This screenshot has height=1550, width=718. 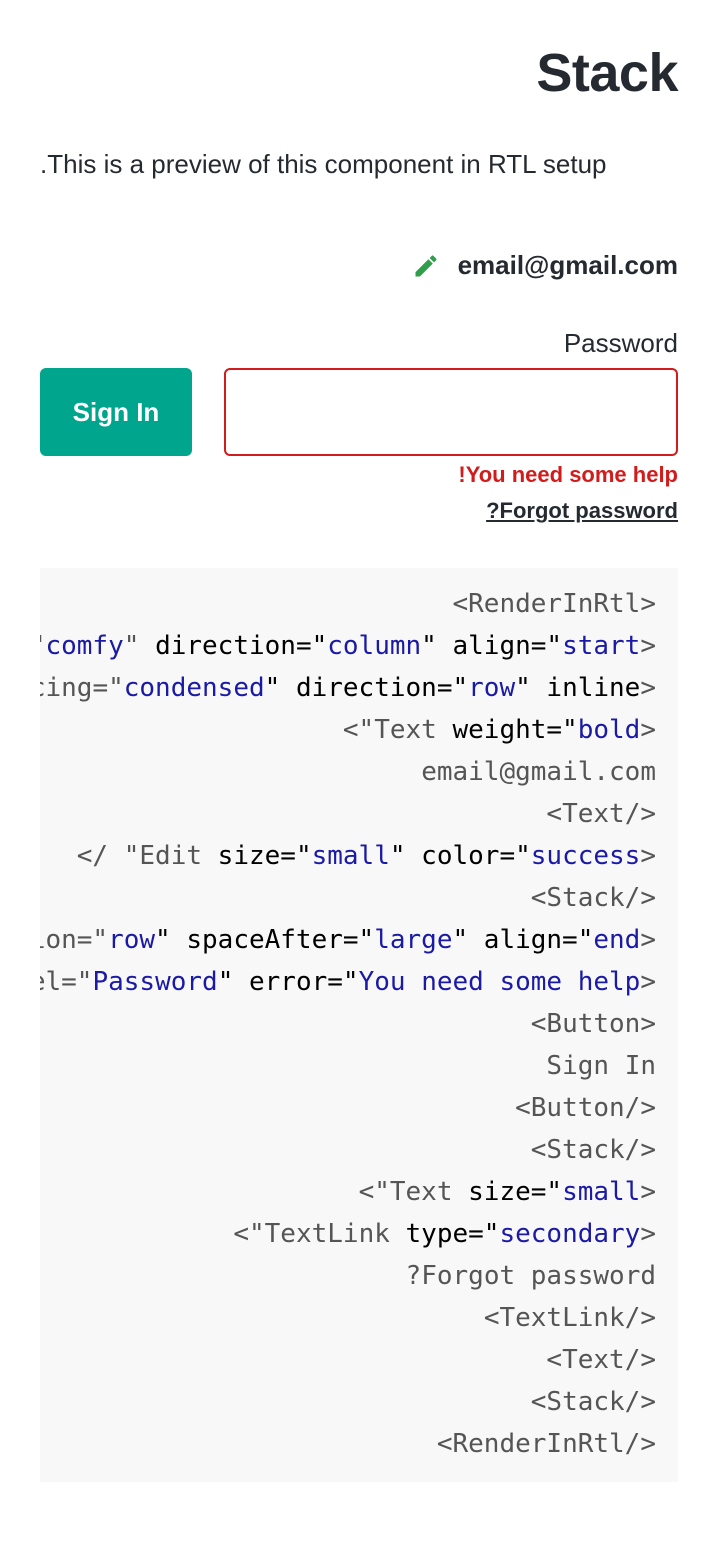 I want to click on code-token: success, so click(x=585, y=856).